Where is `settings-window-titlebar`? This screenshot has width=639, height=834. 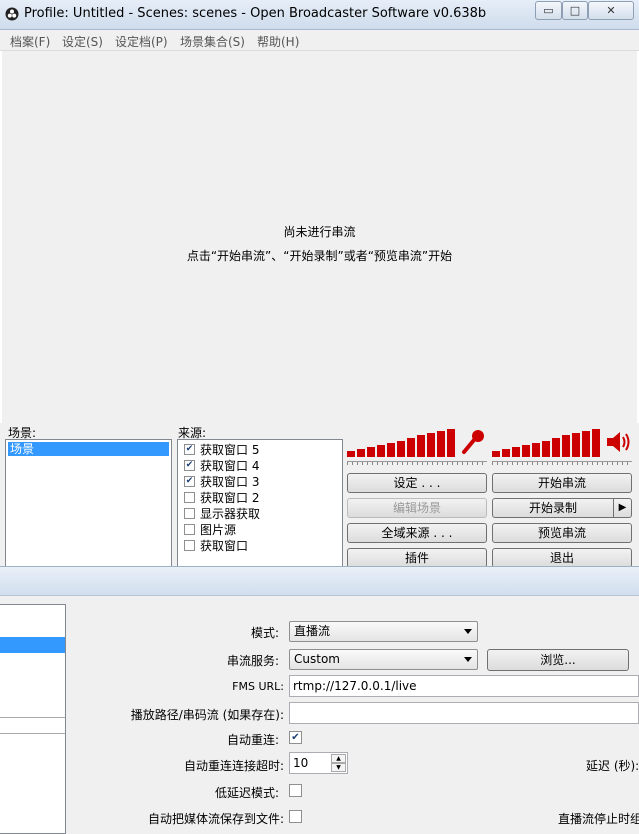
settings-window-titlebar is located at coordinates (319, 581).